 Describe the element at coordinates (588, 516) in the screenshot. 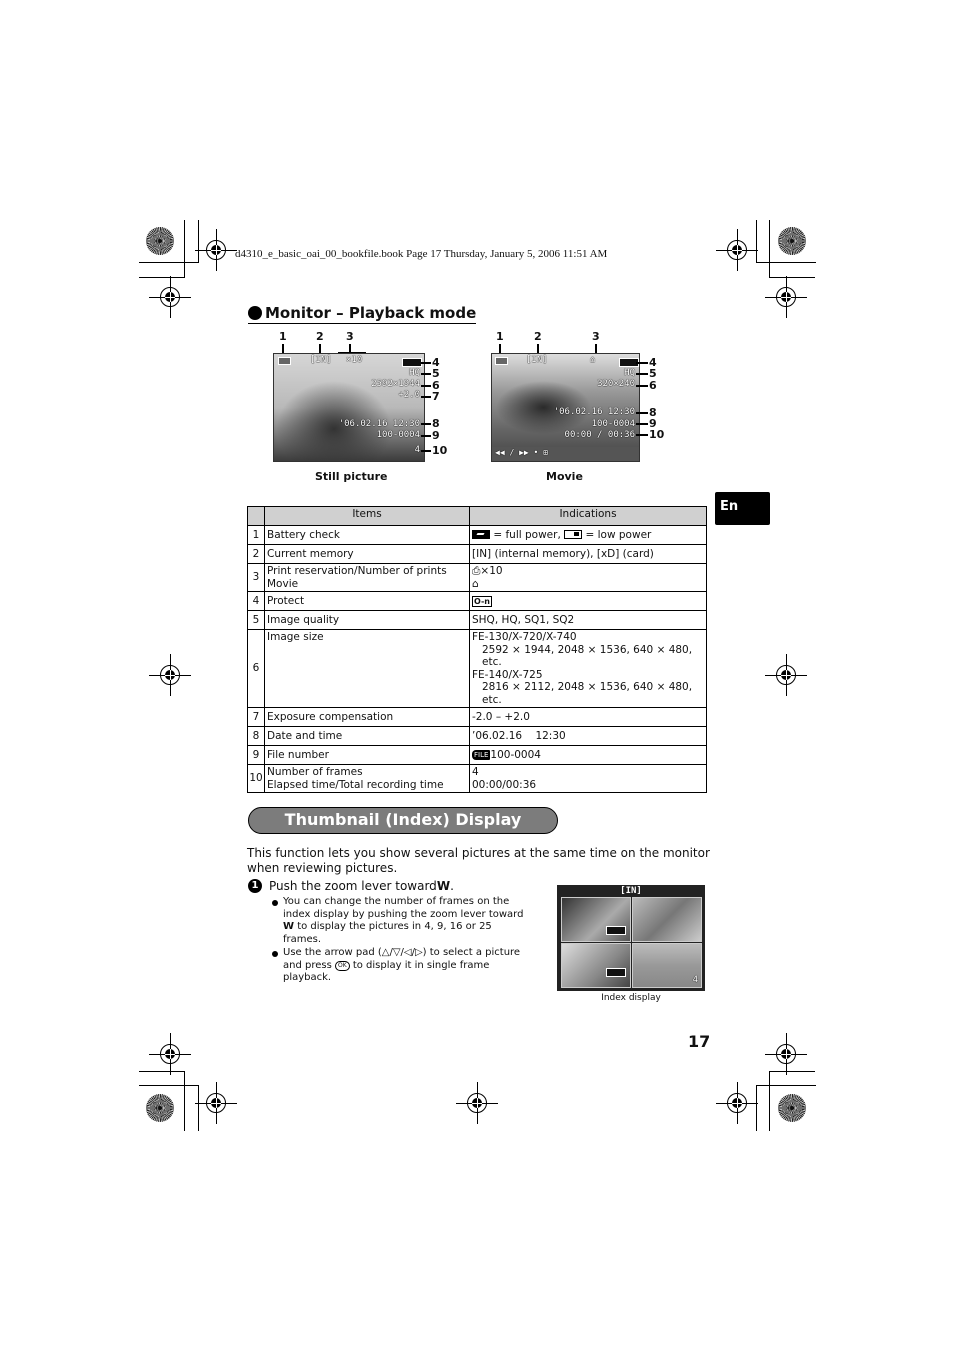

I see `header-indications: Indications` at that location.